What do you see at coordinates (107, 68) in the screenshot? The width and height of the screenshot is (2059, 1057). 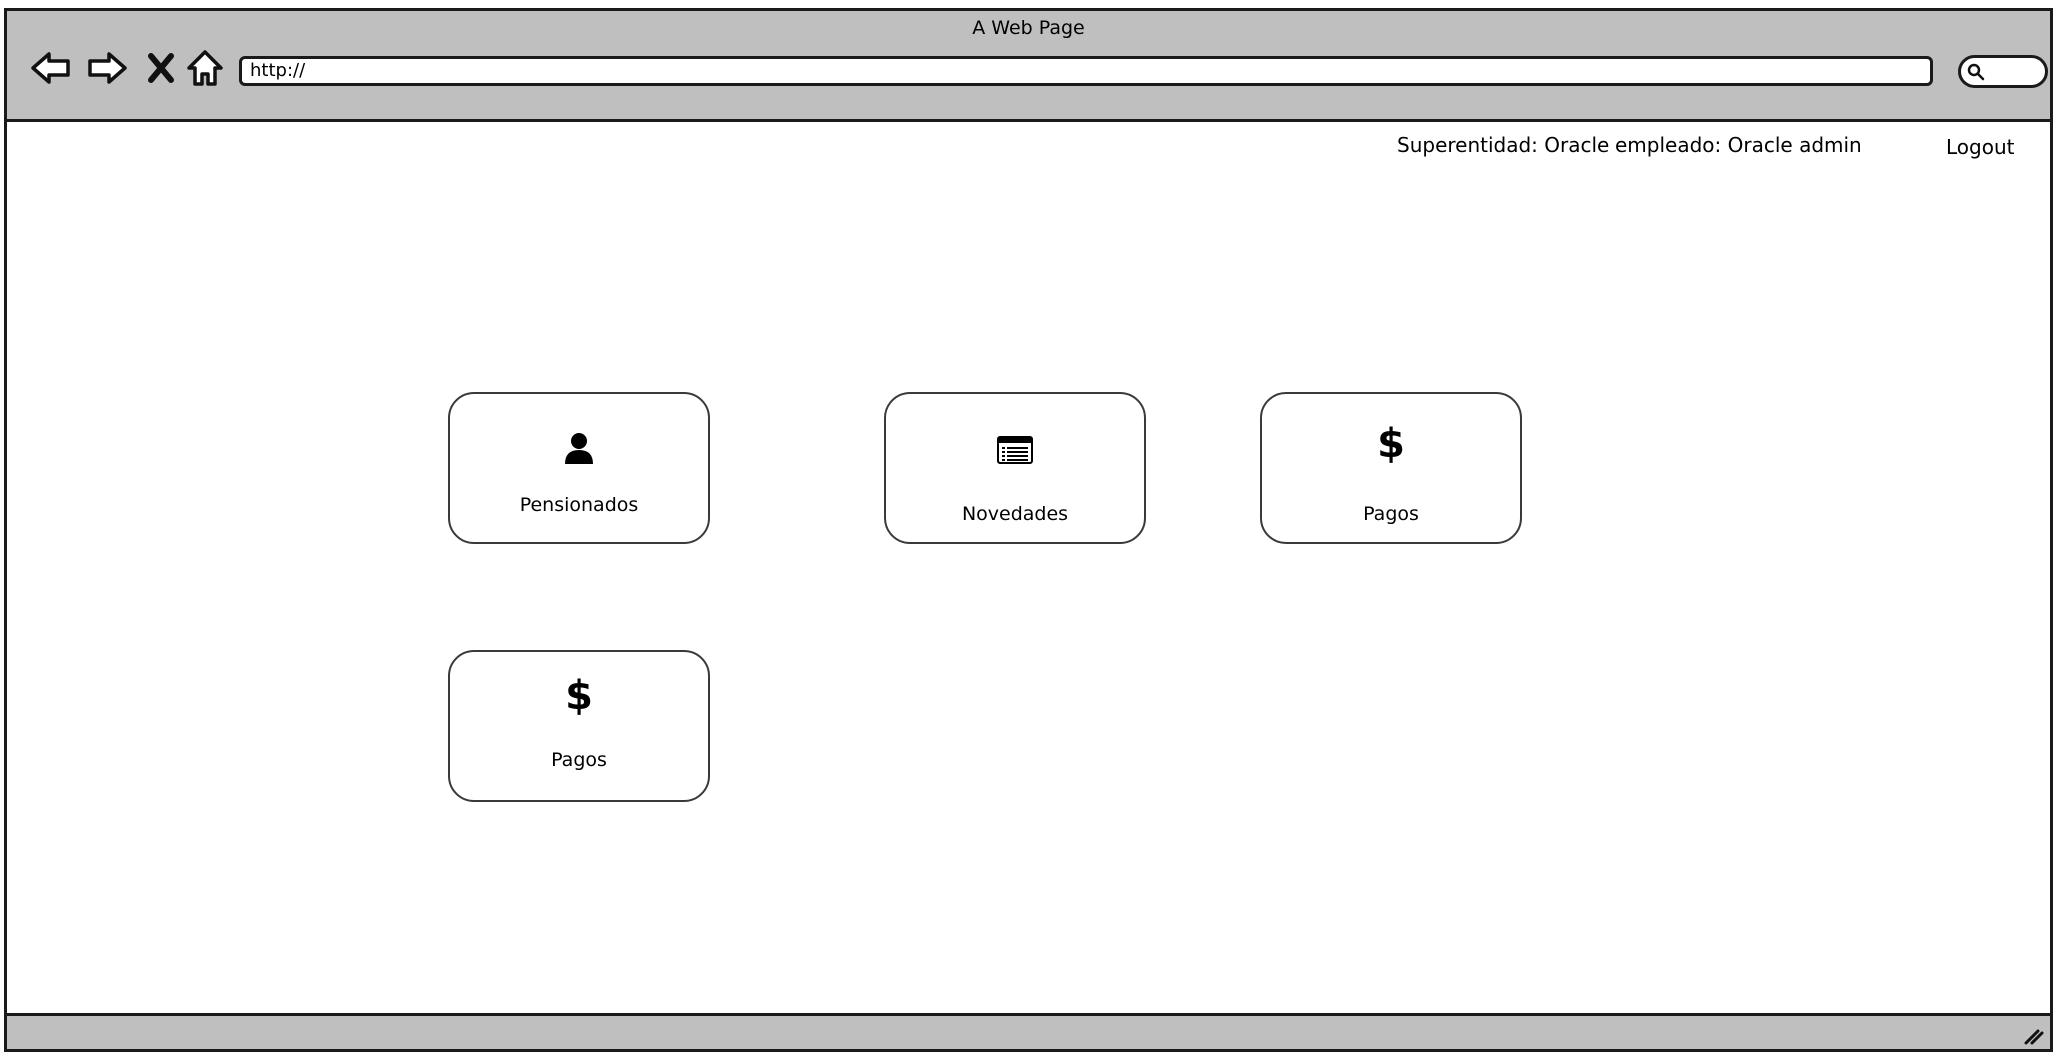 I see `forward-arrow-icon` at bounding box center [107, 68].